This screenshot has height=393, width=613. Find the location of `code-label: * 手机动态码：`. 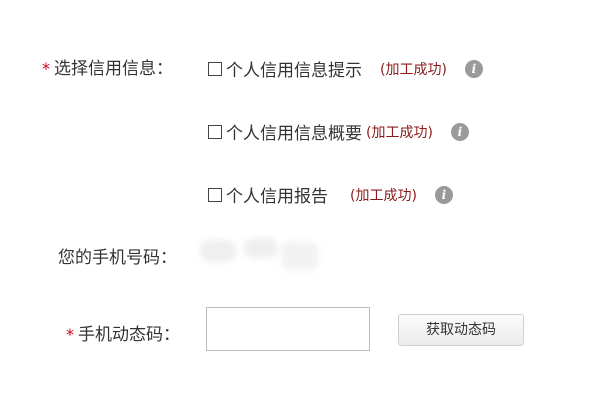

code-label: * 手机动态码： is located at coordinates (123, 332).